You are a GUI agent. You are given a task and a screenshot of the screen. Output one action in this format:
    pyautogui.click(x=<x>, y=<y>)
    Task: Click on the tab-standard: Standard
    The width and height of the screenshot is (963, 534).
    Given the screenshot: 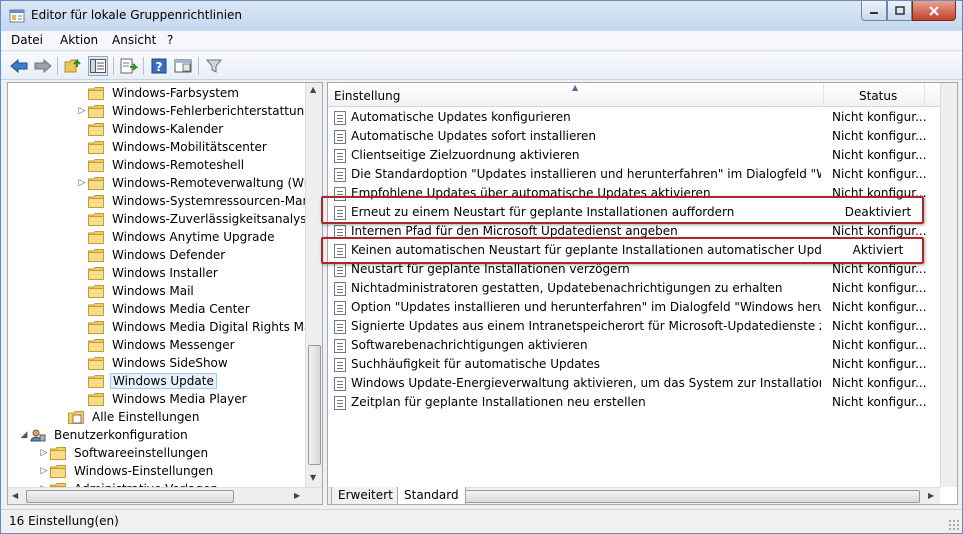 What is the action you would take?
    pyautogui.click(x=431, y=496)
    